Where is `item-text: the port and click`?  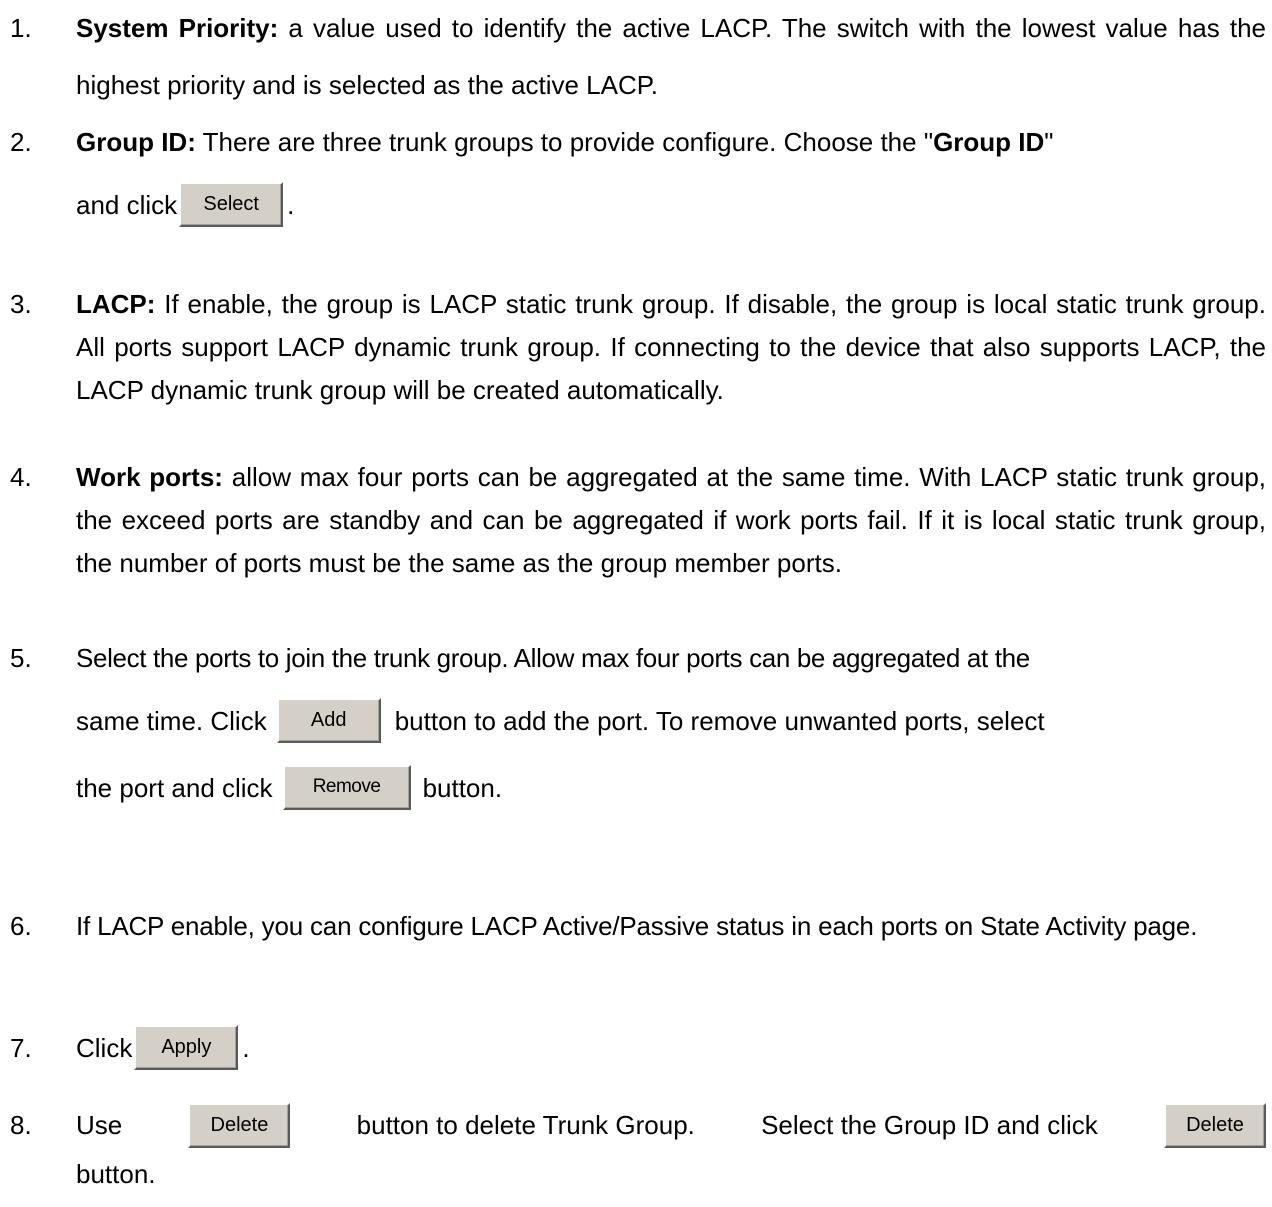 item-text: the port and click is located at coordinates (174, 788).